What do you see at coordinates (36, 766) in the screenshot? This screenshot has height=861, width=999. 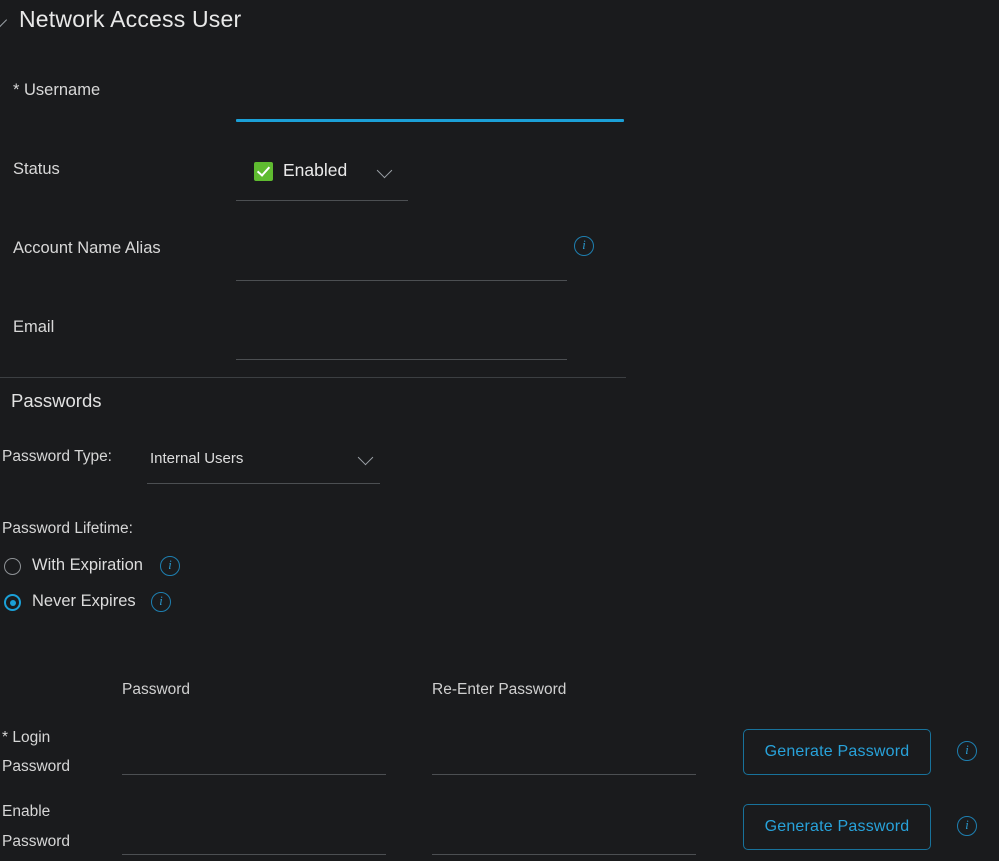 I see `login-password-label-line2: Password` at bounding box center [36, 766].